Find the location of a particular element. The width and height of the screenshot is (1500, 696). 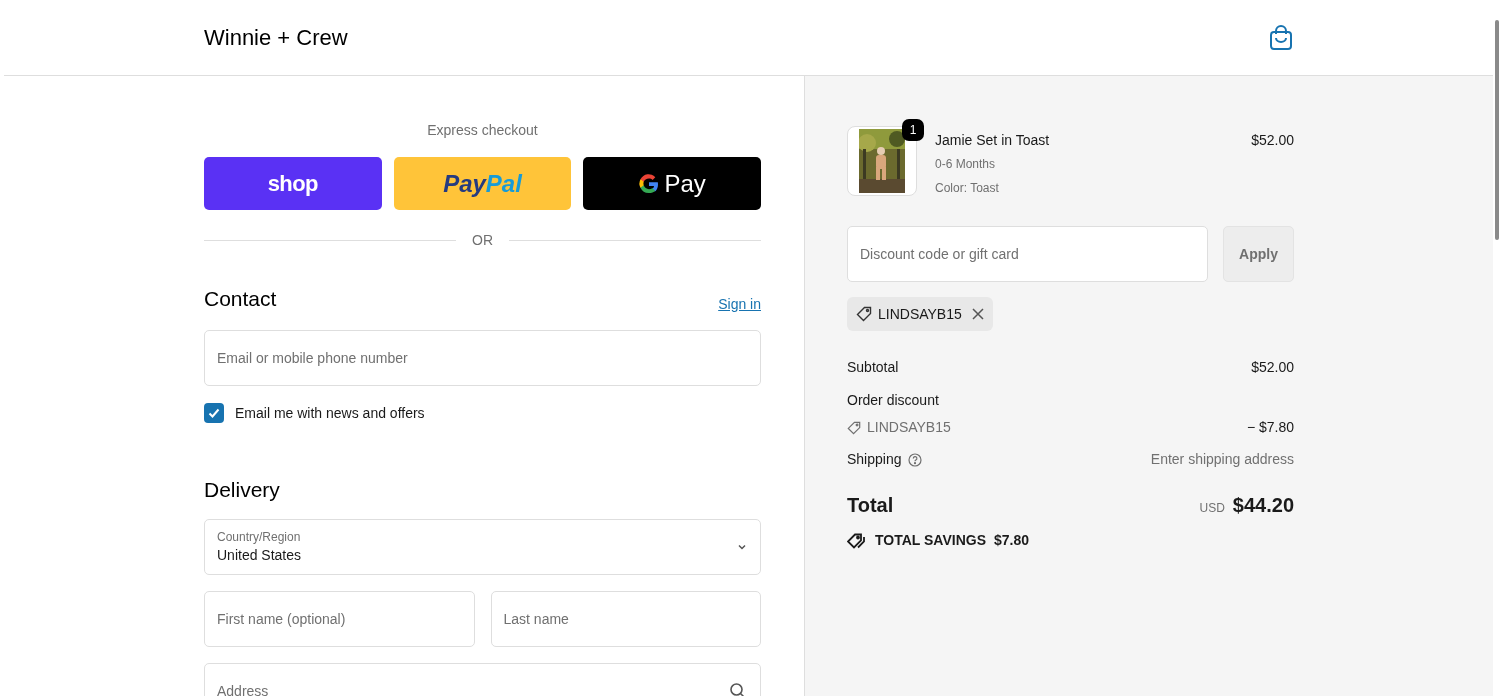

summary-label: Shipping is located at coordinates (874, 459).